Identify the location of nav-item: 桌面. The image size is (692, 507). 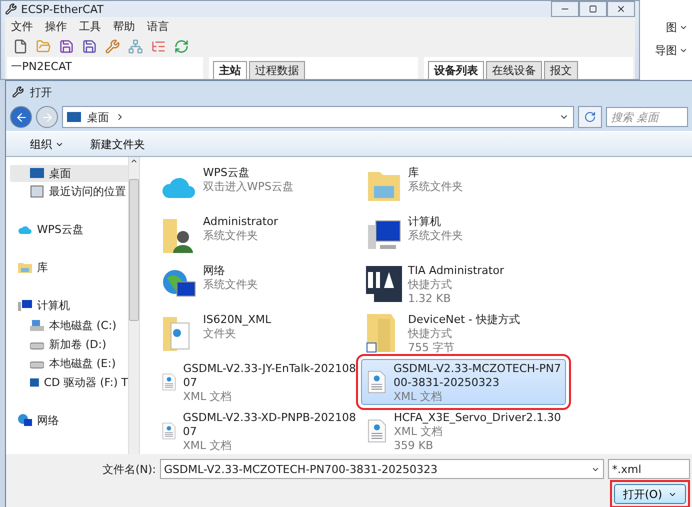
(69, 173).